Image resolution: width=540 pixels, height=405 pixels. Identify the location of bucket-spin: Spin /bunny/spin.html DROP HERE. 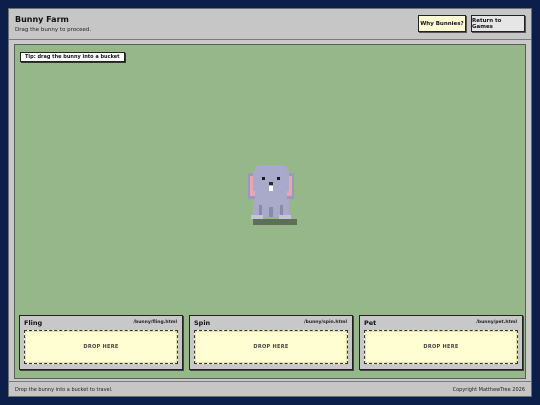
(271, 342).